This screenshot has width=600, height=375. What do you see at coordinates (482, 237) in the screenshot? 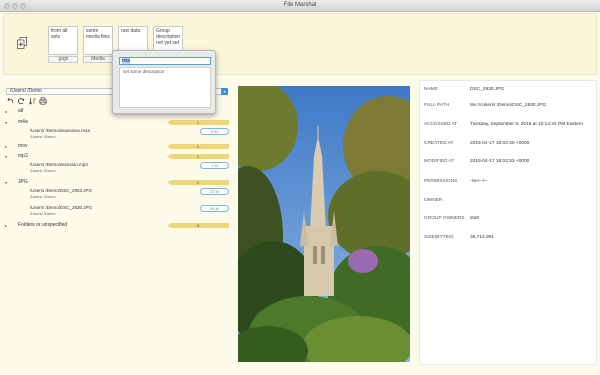
I see `info-value: 36,714,961` at bounding box center [482, 237].